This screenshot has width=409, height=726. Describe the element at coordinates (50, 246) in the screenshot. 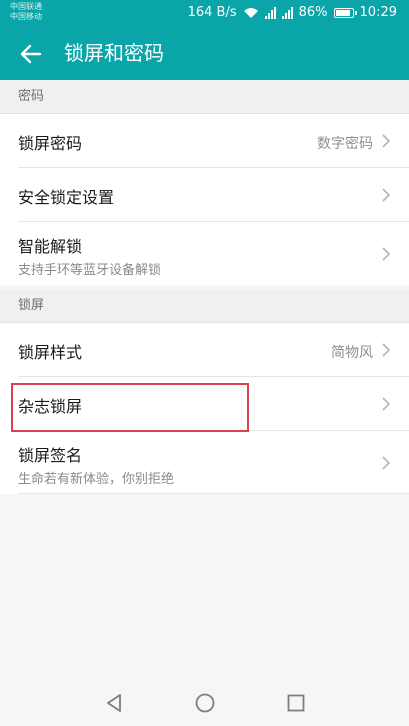

I see `smart-unlock-label: 智能解锁` at that location.